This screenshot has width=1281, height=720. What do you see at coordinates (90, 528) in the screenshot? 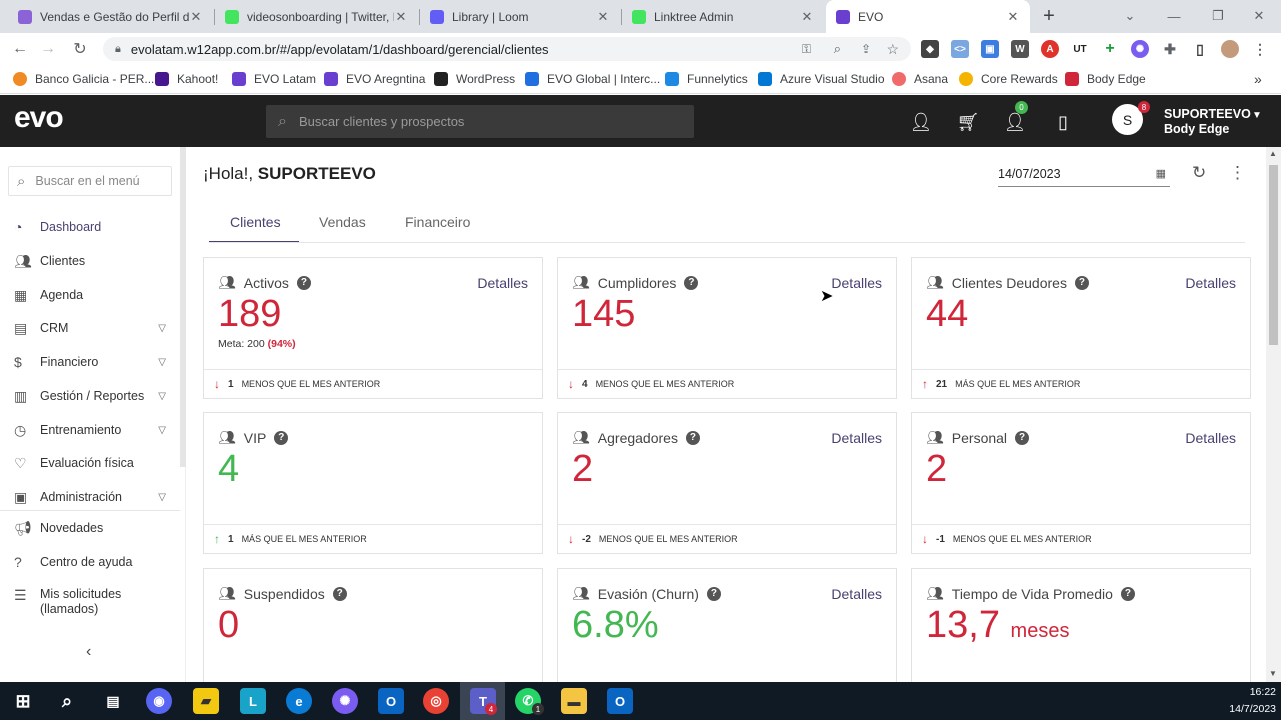
I see `sidebar-item-novedades: 📢︎ Novedades` at bounding box center [90, 528].